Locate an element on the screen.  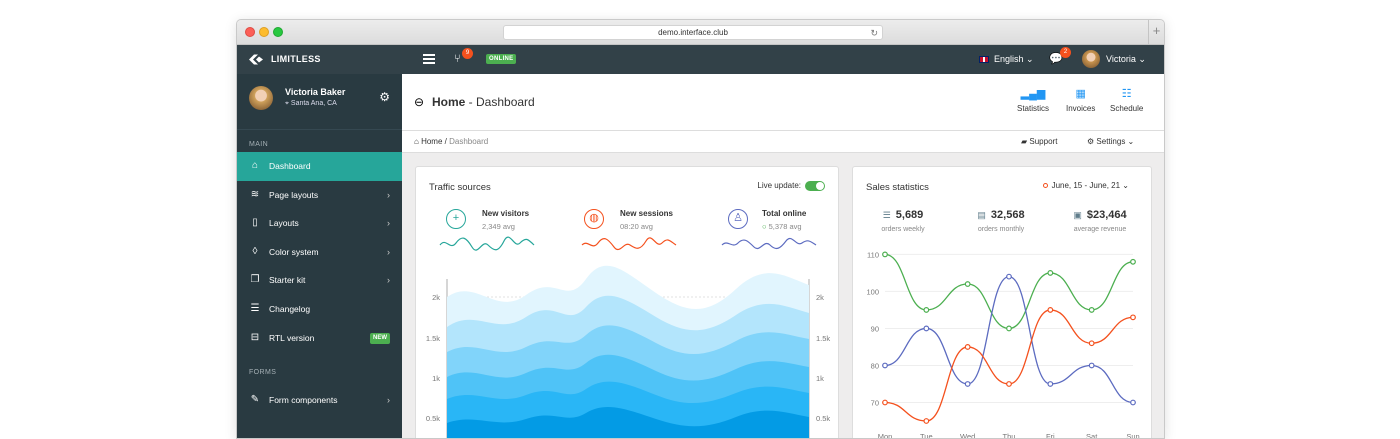
invoices-button: ▦ Invoices is located at coordinates (1080, 100).